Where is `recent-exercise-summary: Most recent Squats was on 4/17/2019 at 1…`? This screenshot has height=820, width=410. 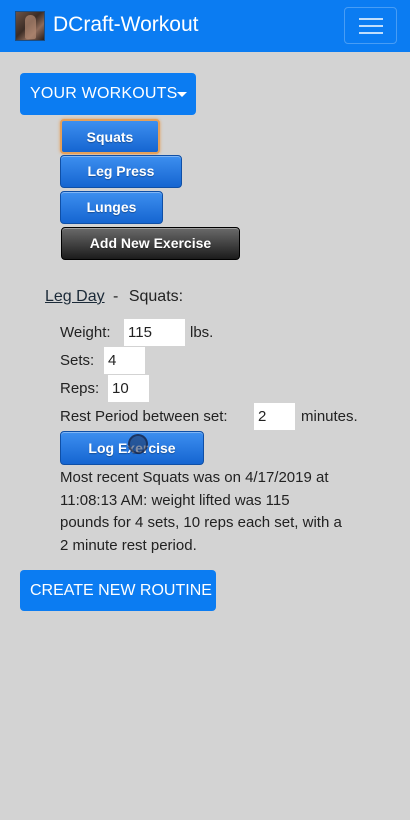
recent-exercise-summary: Most recent Squats was on 4/17/2019 at 1… is located at coordinates (227, 512).